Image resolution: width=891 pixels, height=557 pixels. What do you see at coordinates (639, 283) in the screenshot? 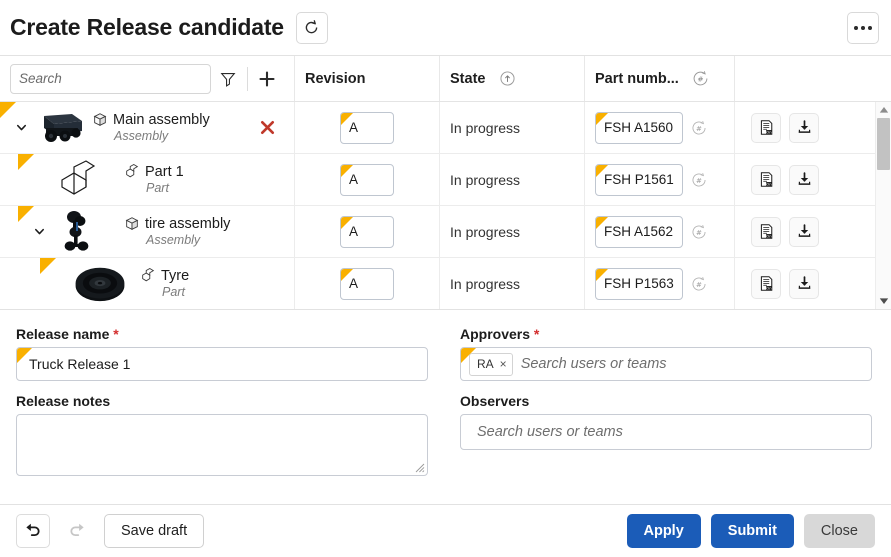
I see `part-number-input: FSH P1563` at bounding box center [639, 283].